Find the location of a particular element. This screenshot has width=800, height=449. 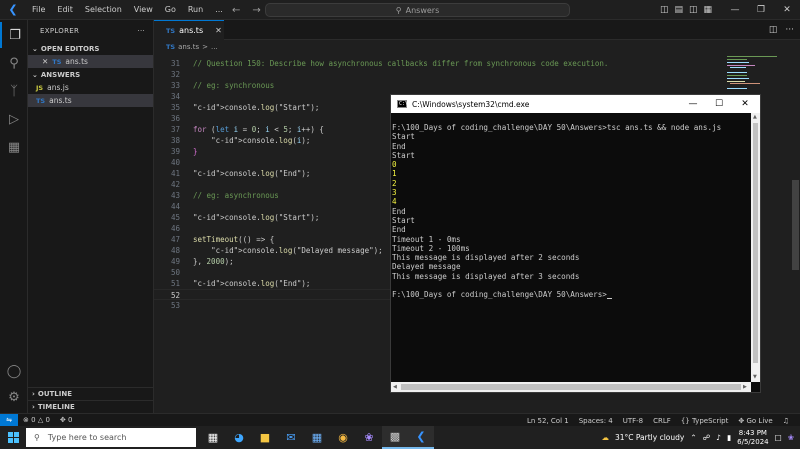

toggle-secondary-sidebar-icon: ◫ is located at coordinates (693, 10).